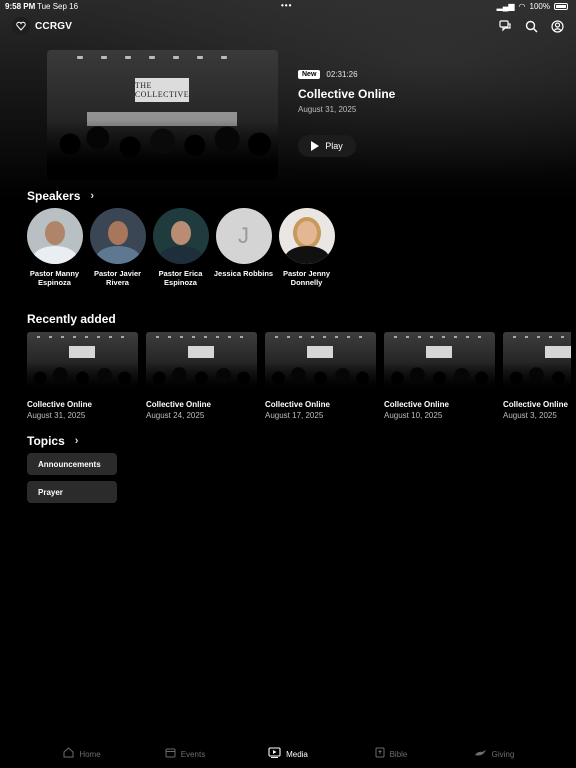 This screenshot has height=768, width=576. I want to click on tab-events: Events, so click(185, 754).